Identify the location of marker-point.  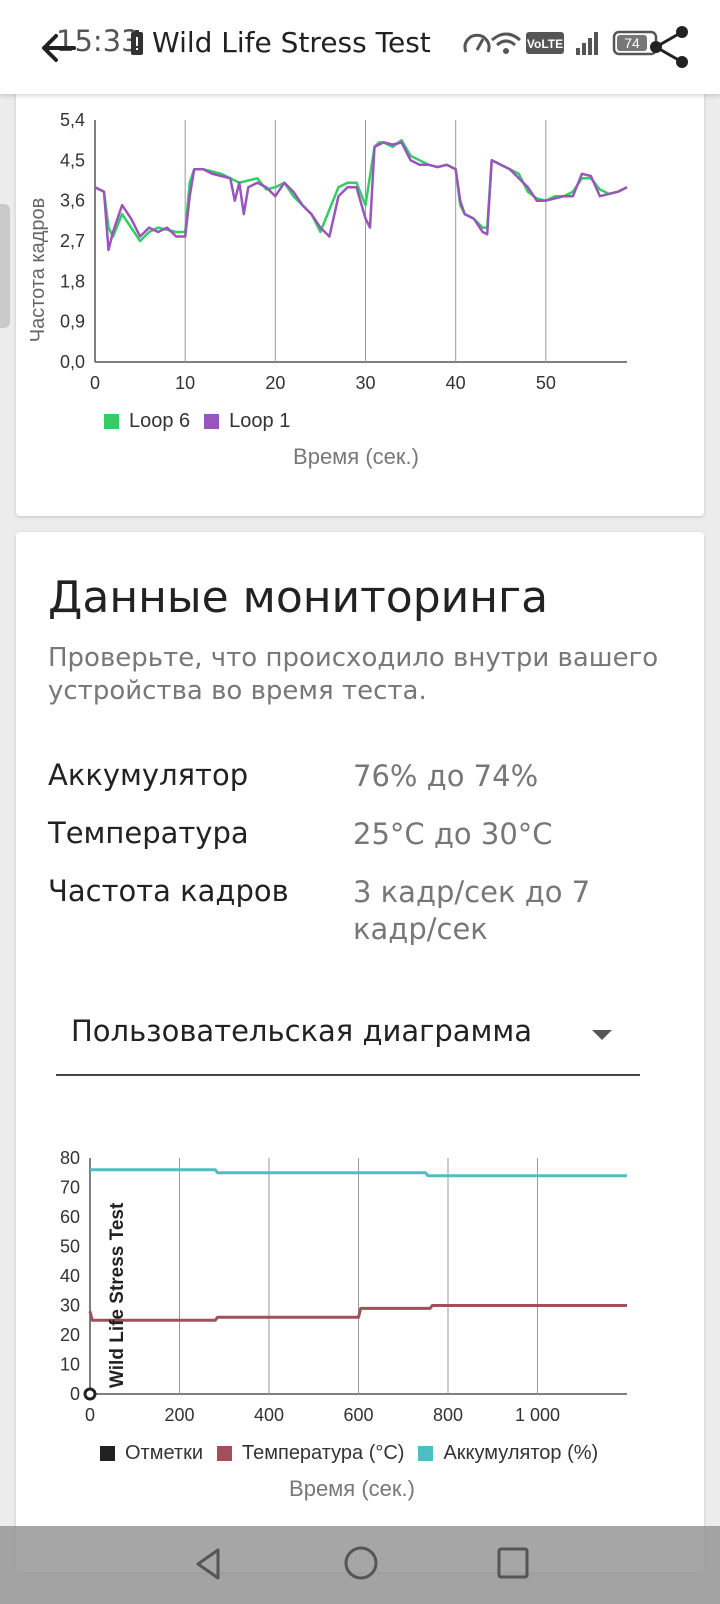
(90, 1394).